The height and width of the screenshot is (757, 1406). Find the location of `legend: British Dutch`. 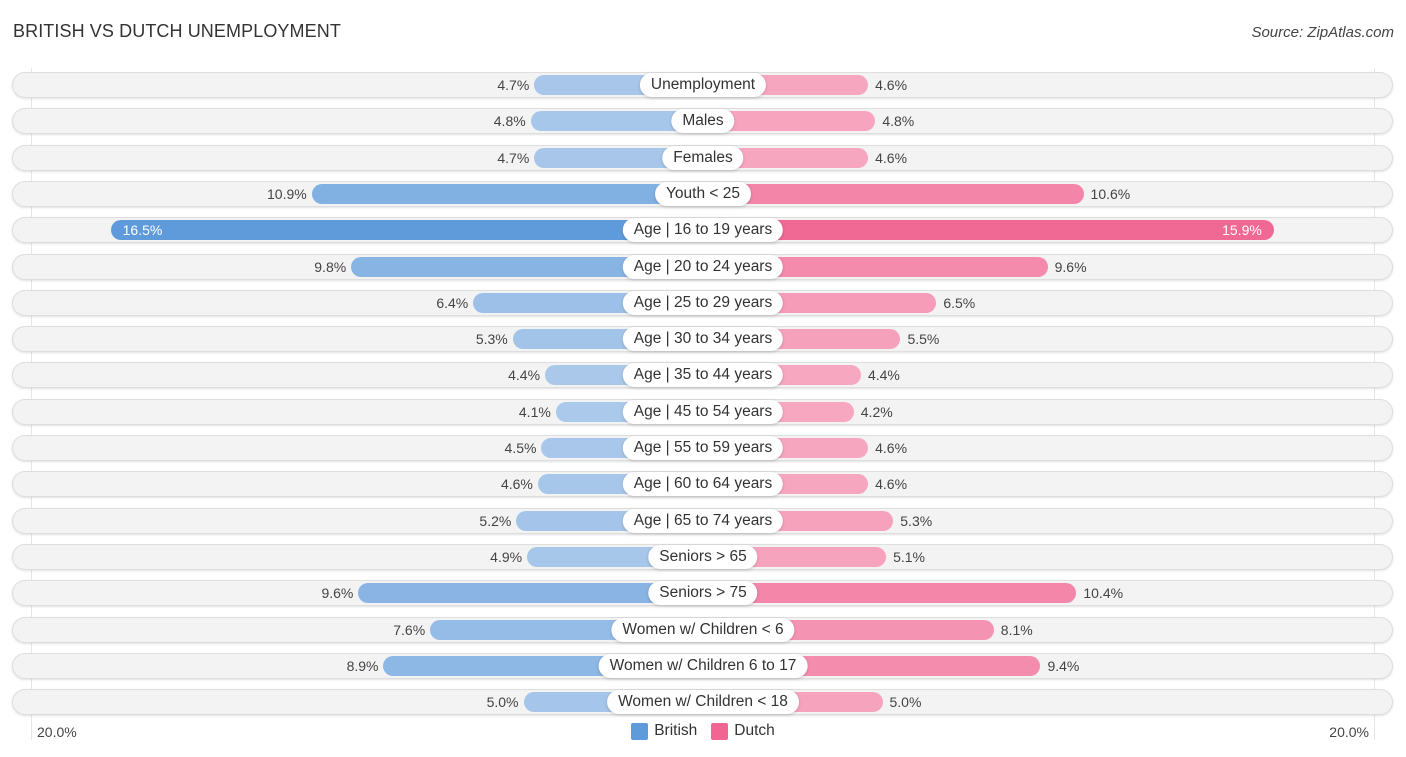

legend: British Dutch is located at coordinates (703, 731).